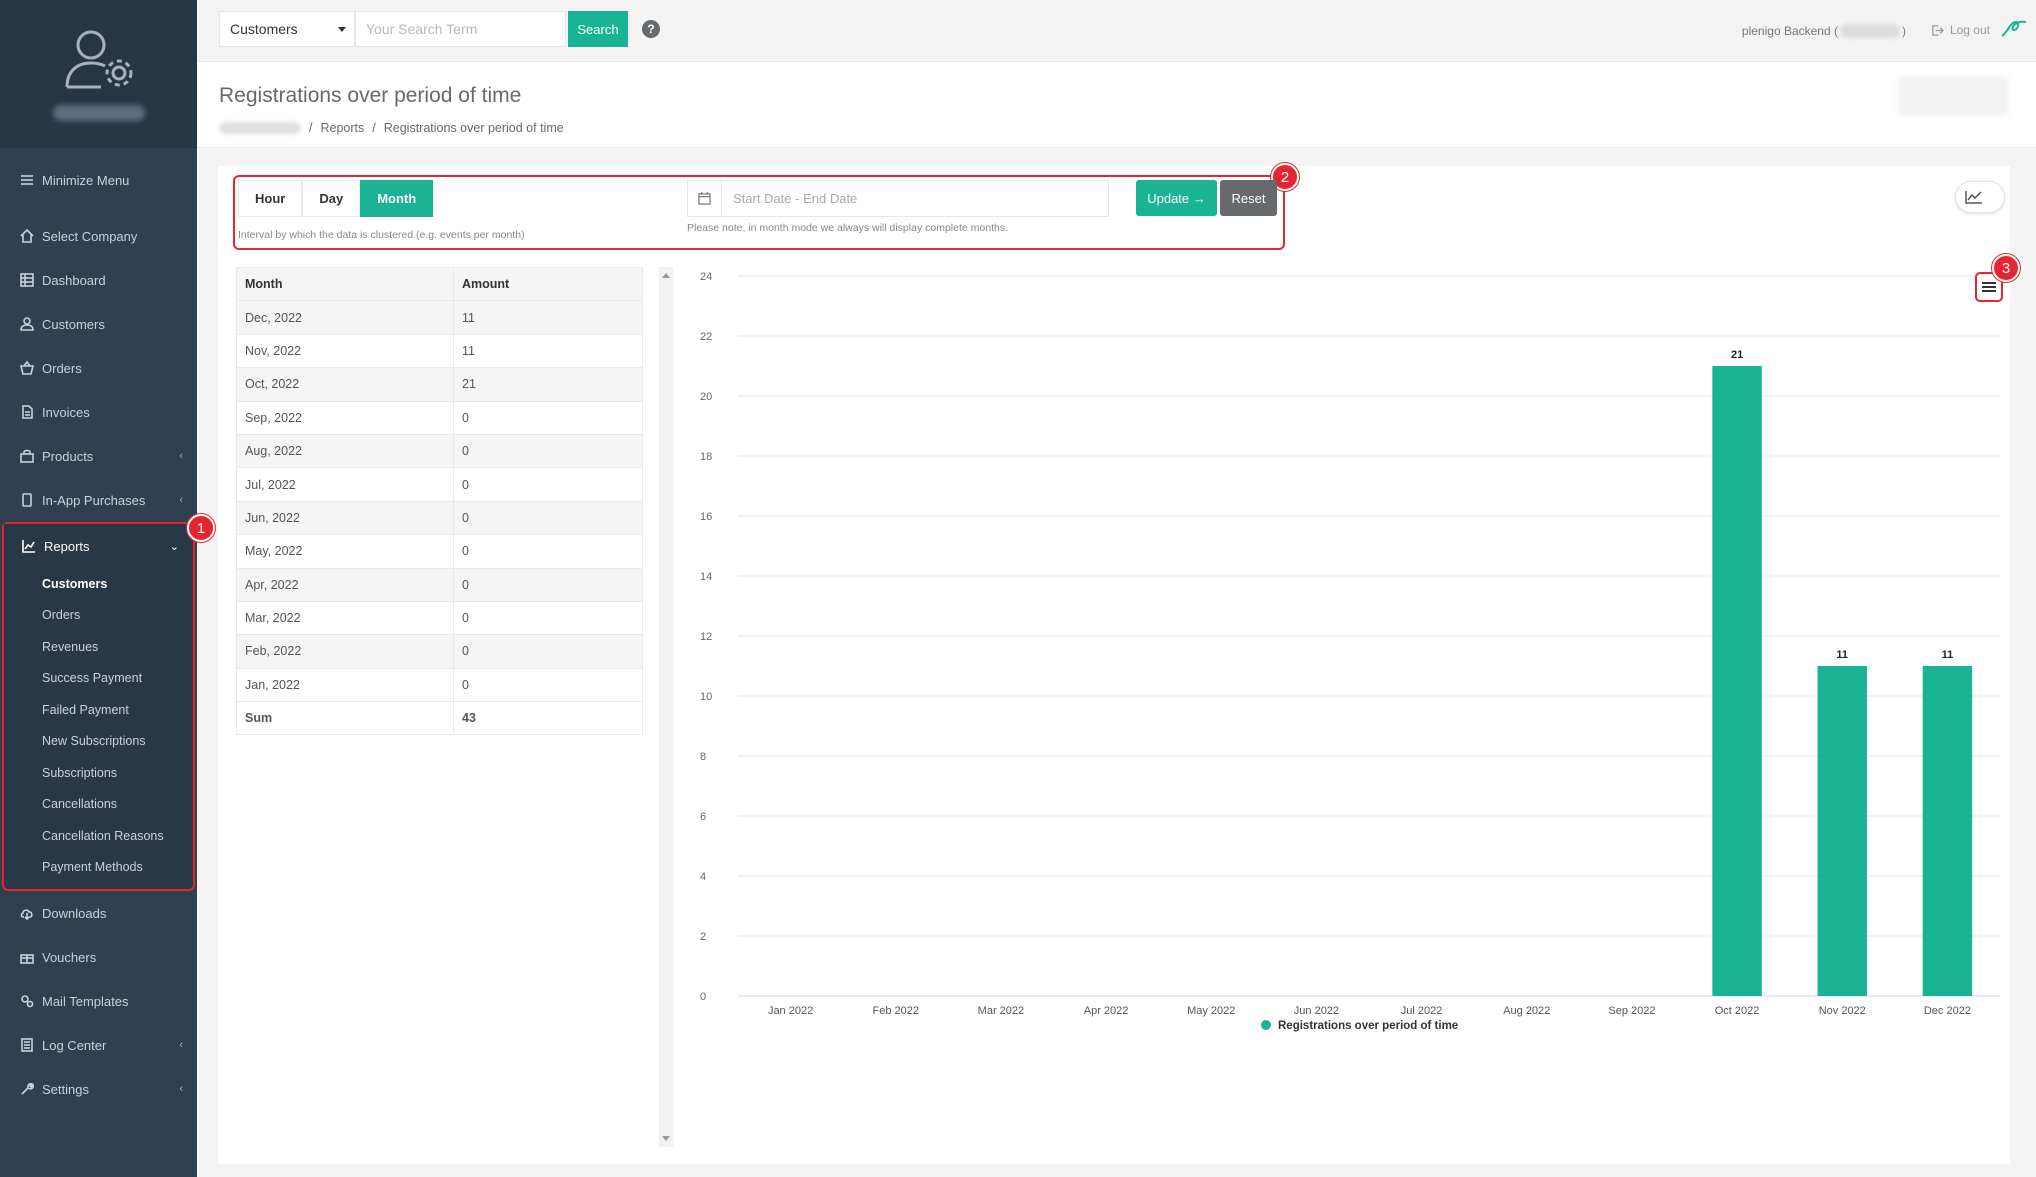 The height and width of the screenshot is (1177, 2036). Describe the element at coordinates (201, 528) in the screenshot. I see `annotation-marker-1: 1` at that location.